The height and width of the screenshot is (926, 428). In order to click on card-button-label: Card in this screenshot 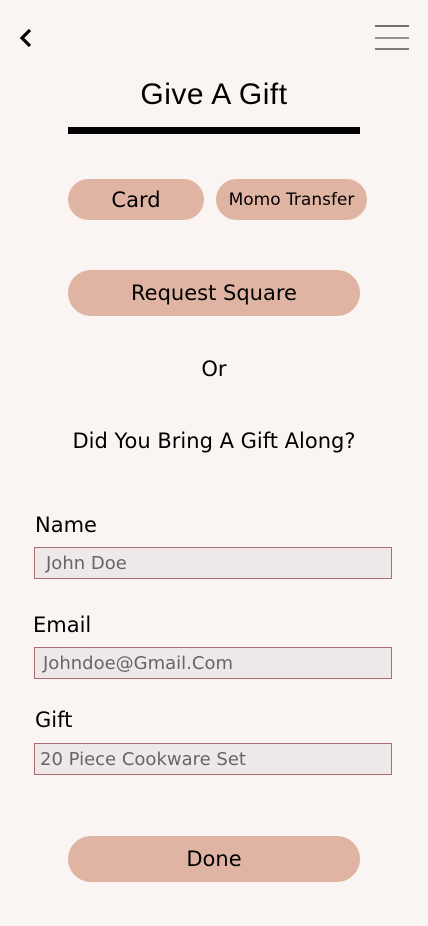, I will do `click(136, 199)`.